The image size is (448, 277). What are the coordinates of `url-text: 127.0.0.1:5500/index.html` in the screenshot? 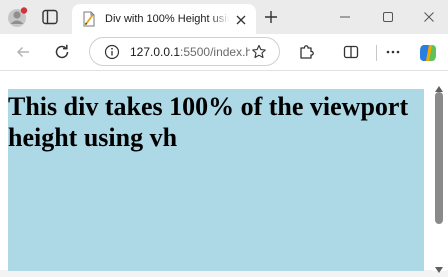 It's located at (190, 52).